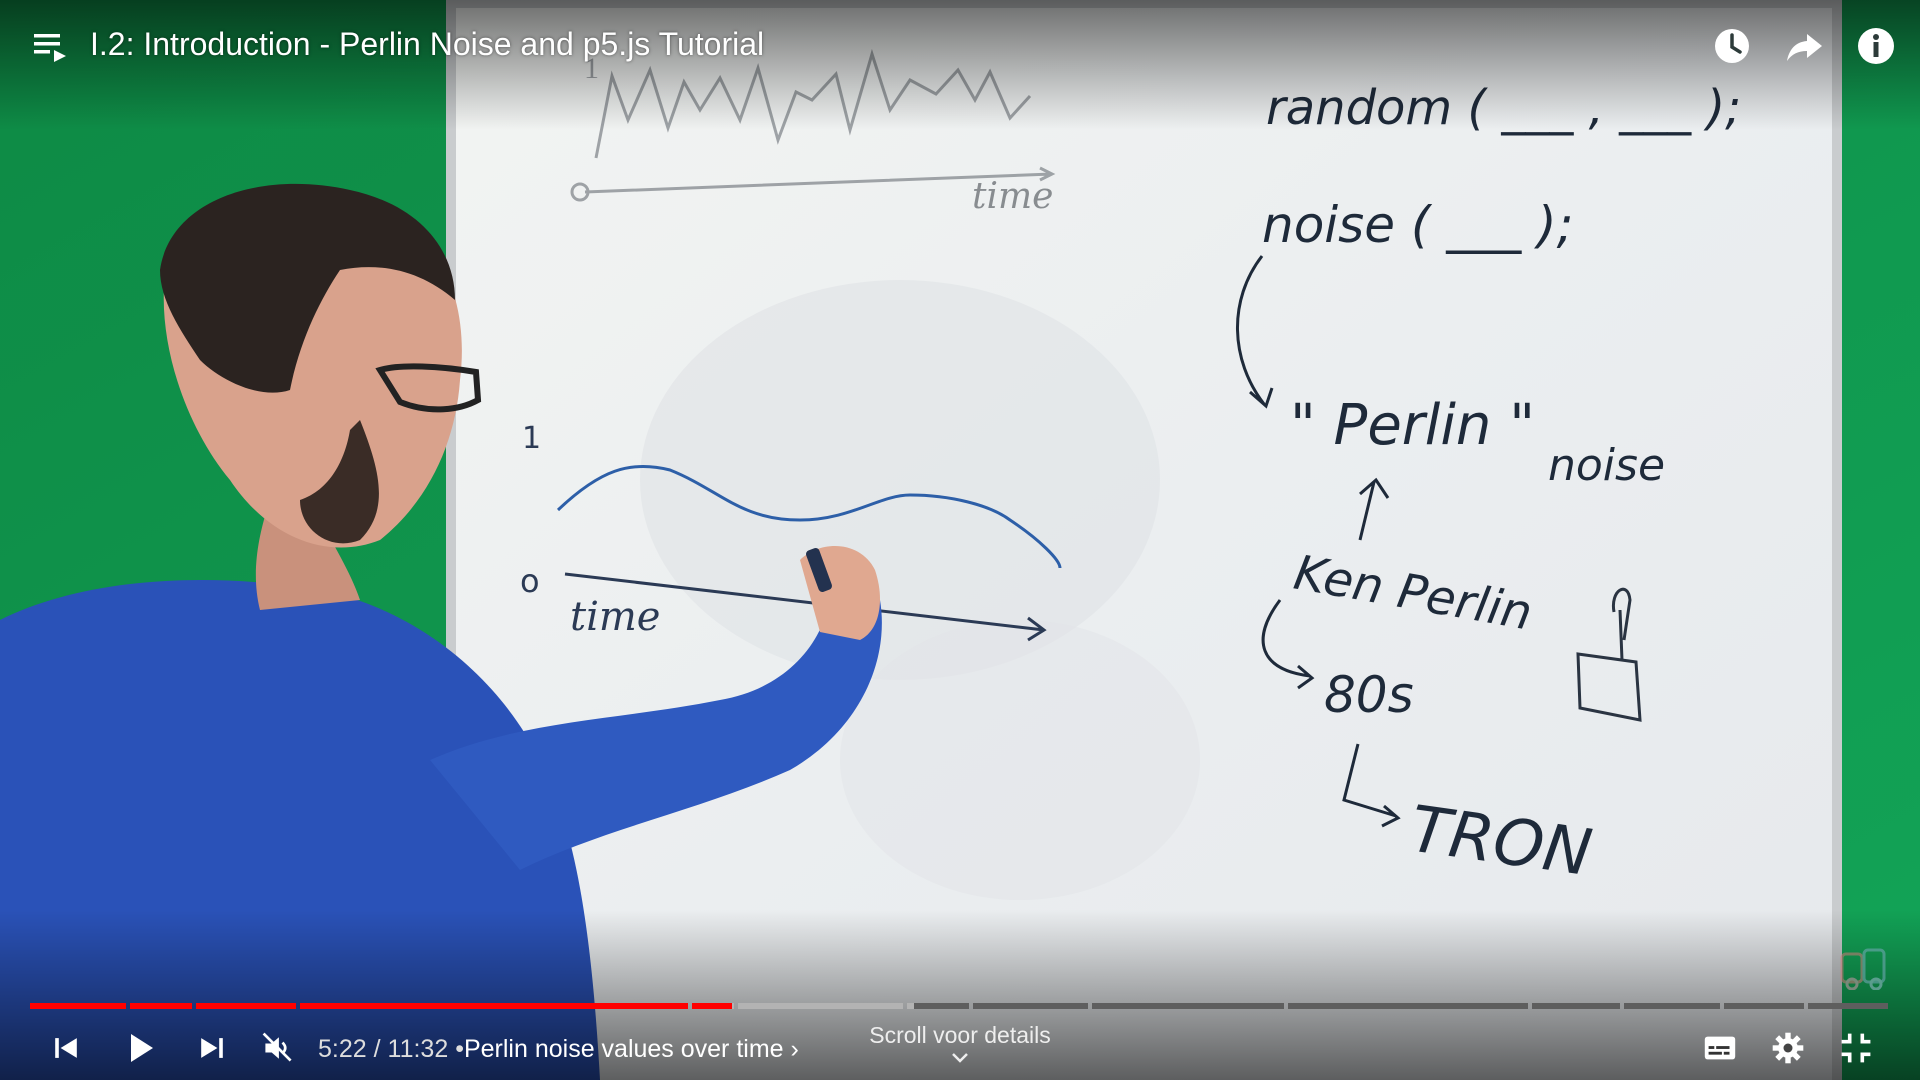  I want to click on watch-later-button, so click(1732, 46).